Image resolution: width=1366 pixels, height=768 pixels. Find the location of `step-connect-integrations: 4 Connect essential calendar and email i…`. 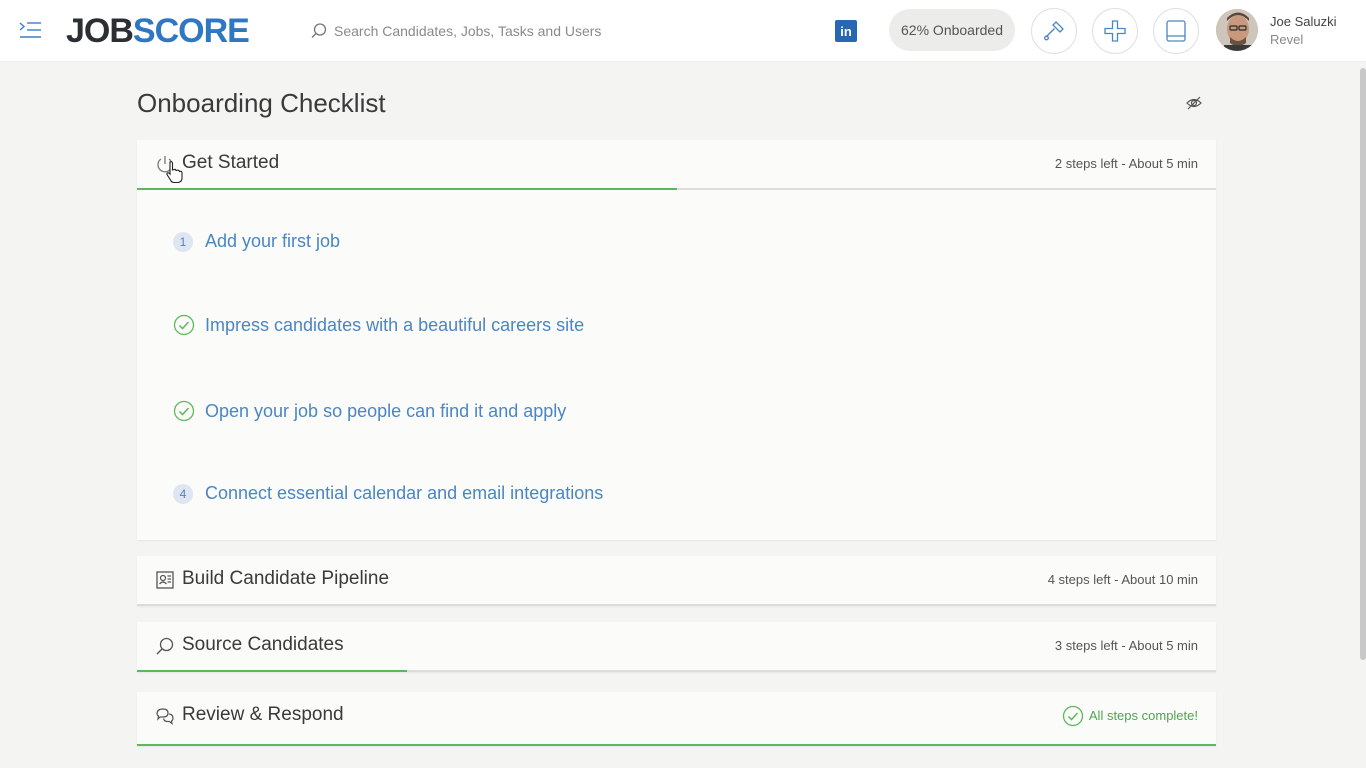

step-connect-integrations: 4 Connect essential calendar and email i… is located at coordinates (388, 493).